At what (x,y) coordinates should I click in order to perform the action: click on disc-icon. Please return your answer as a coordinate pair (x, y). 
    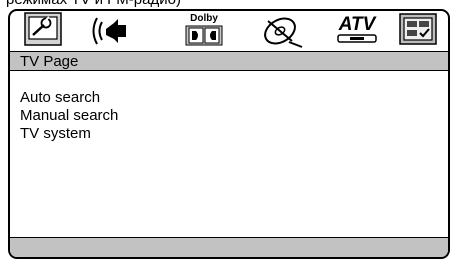
    Looking at the image, I should click on (281, 30).